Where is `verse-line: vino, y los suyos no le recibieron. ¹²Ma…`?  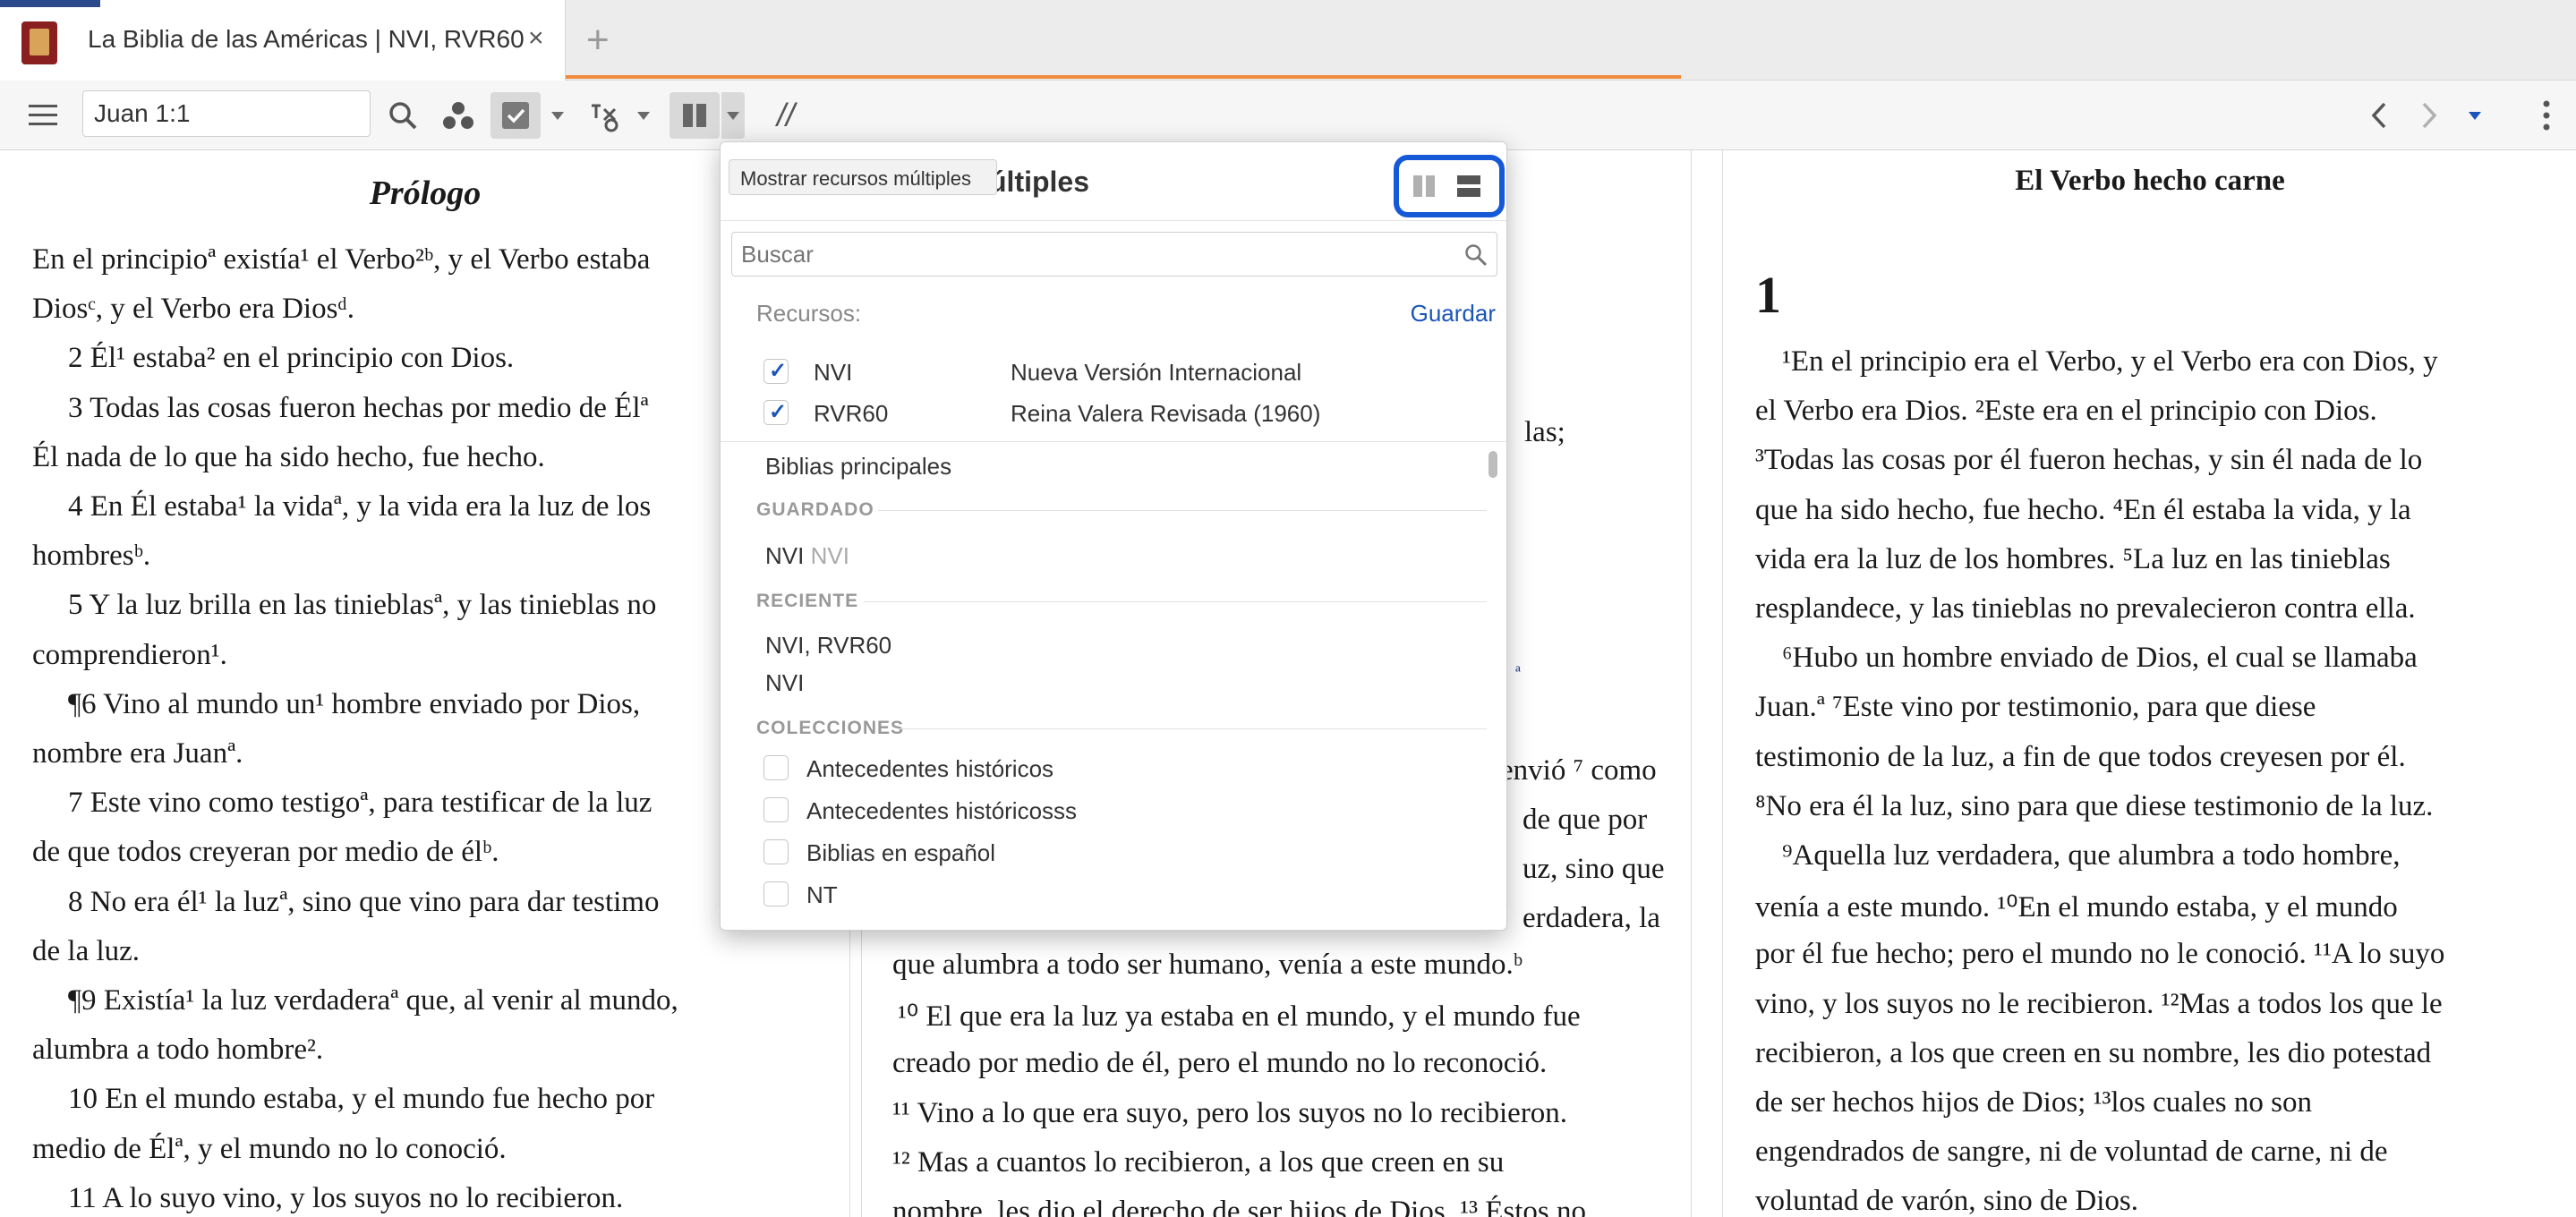 verse-line: vino, y los suyos no le recibieron. ¹²Ma… is located at coordinates (2099, 1003).